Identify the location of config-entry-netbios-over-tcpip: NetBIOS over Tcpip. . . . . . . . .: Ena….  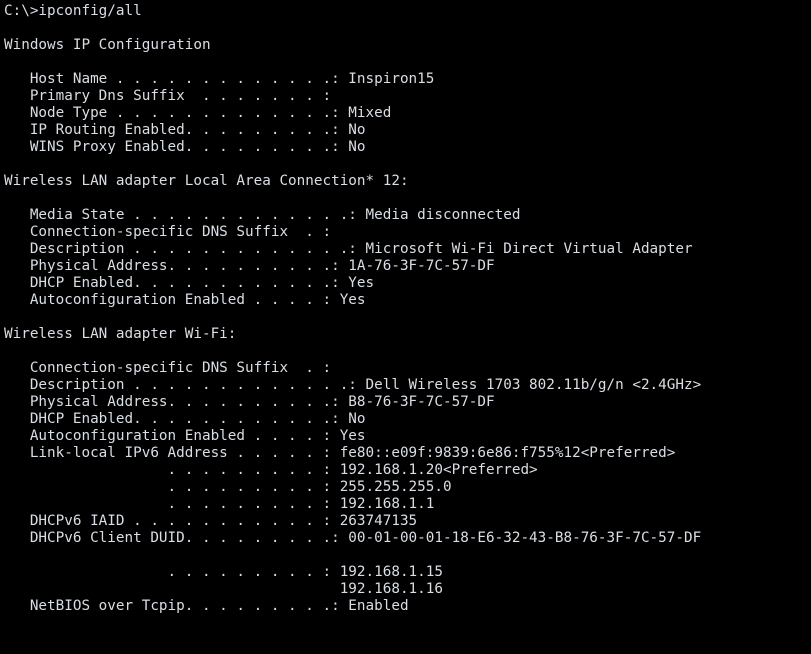
(206, 606).